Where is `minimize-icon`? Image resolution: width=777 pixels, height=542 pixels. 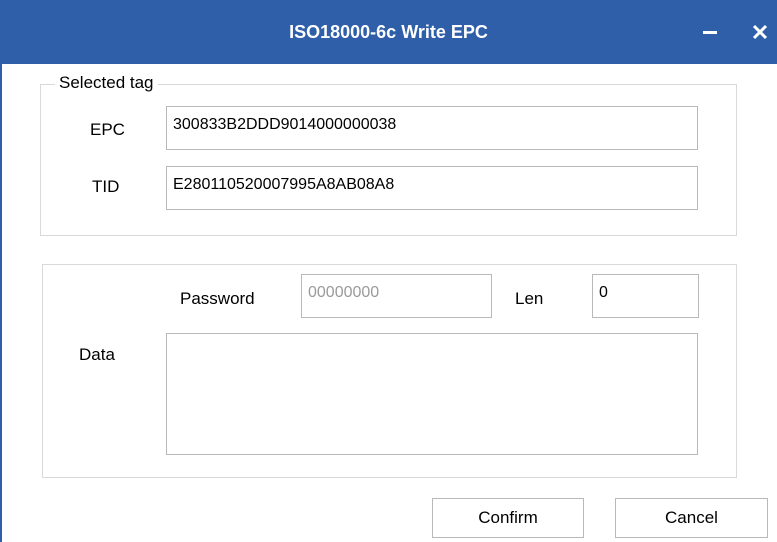
minimize-icon is located at coordinates (710, 32).